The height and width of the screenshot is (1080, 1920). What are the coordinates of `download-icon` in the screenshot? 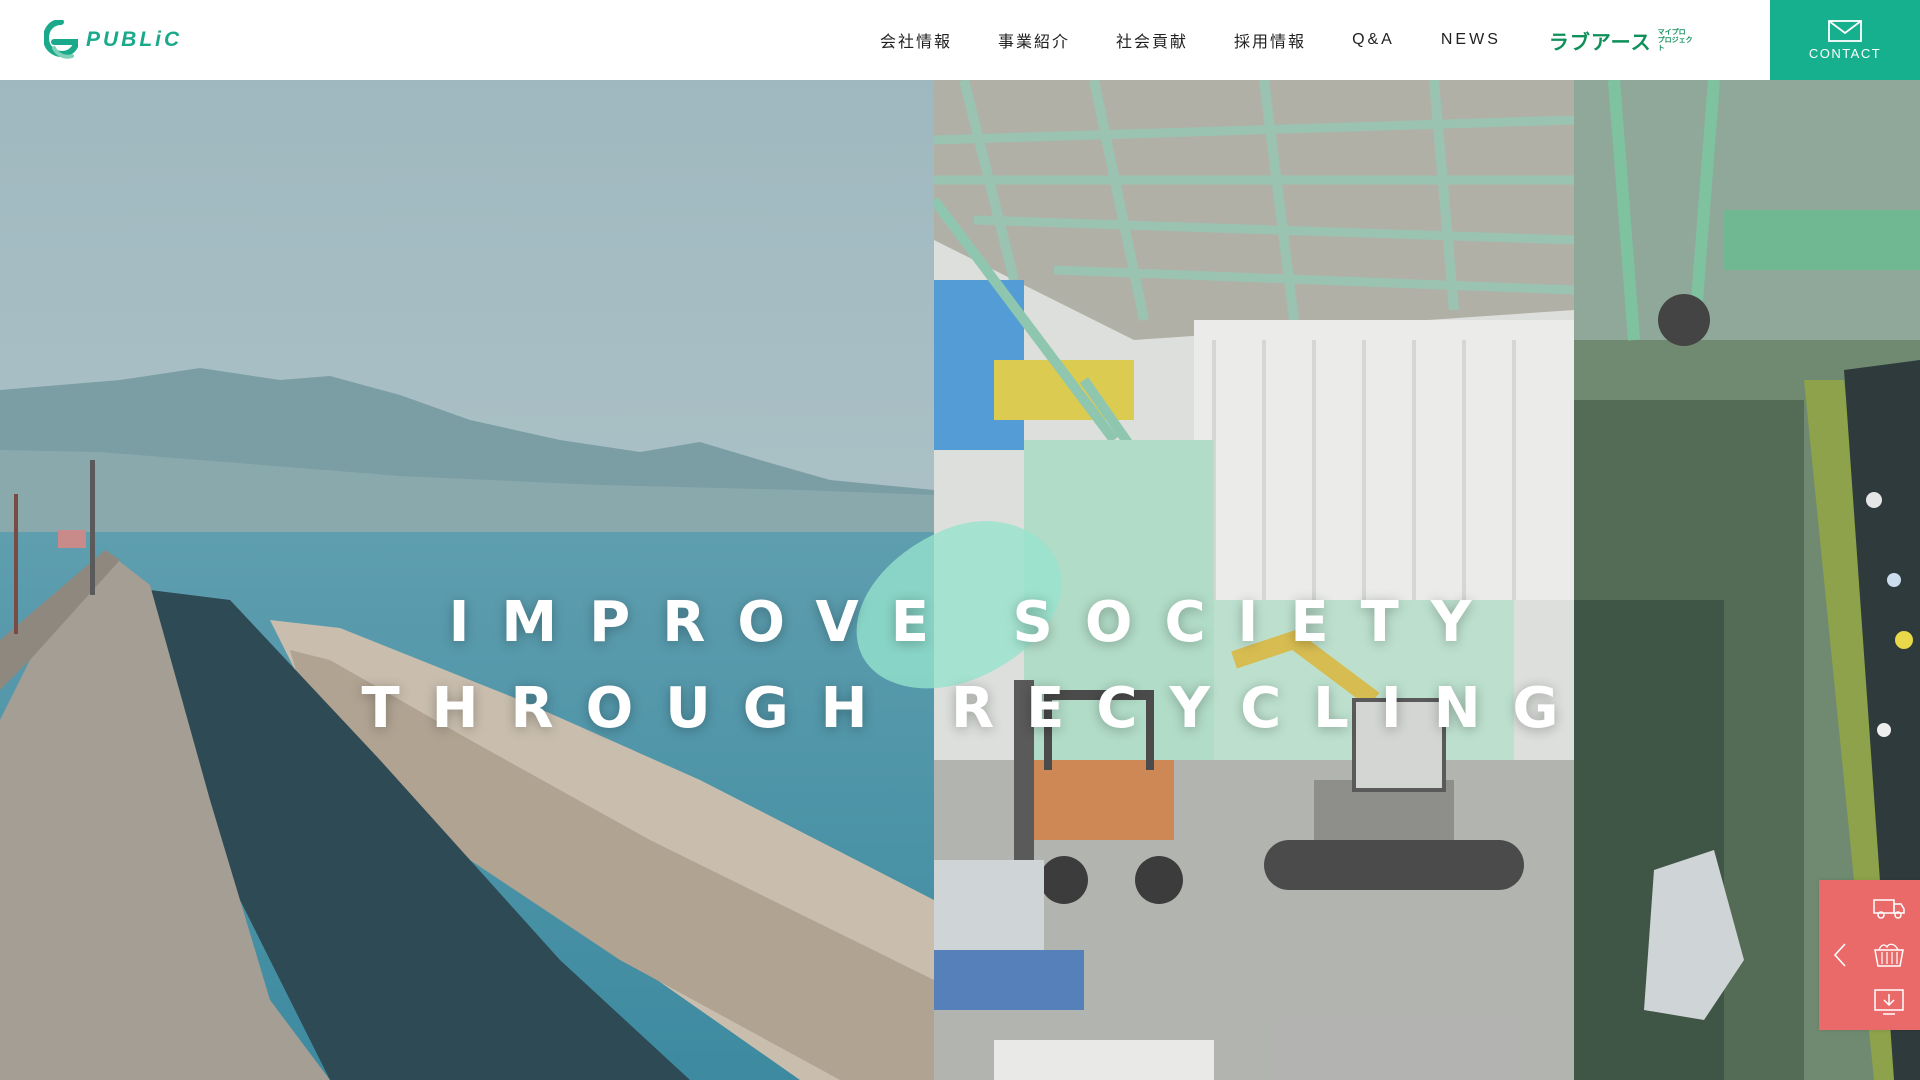 It's located at (1889, 1001).